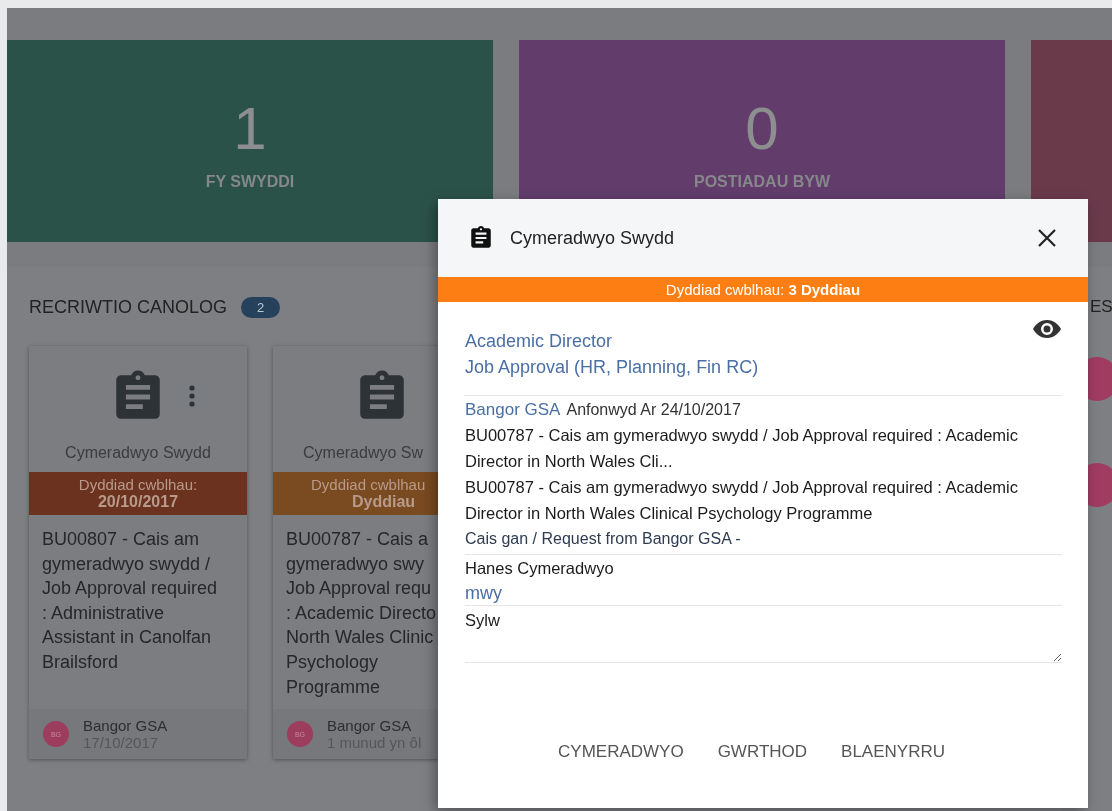 The width and height of the screenshot is (1112, 811). Describe the element at coordinates (1101, 307) in the screenshot. I see `section-title: ES` at that location.